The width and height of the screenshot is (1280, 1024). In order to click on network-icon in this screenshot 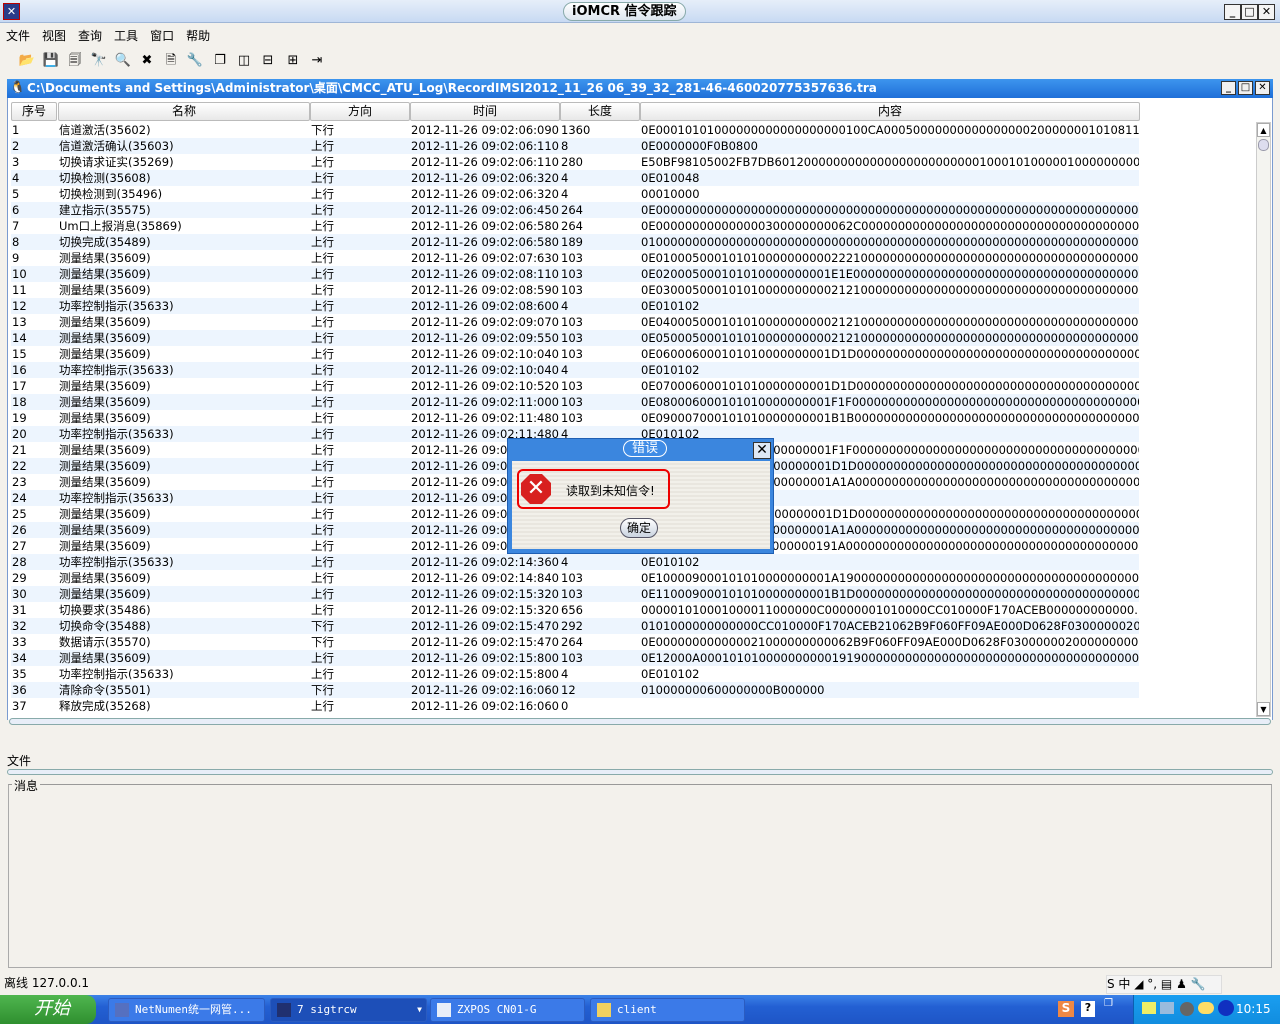, I will do `click(1167, 1008)`.